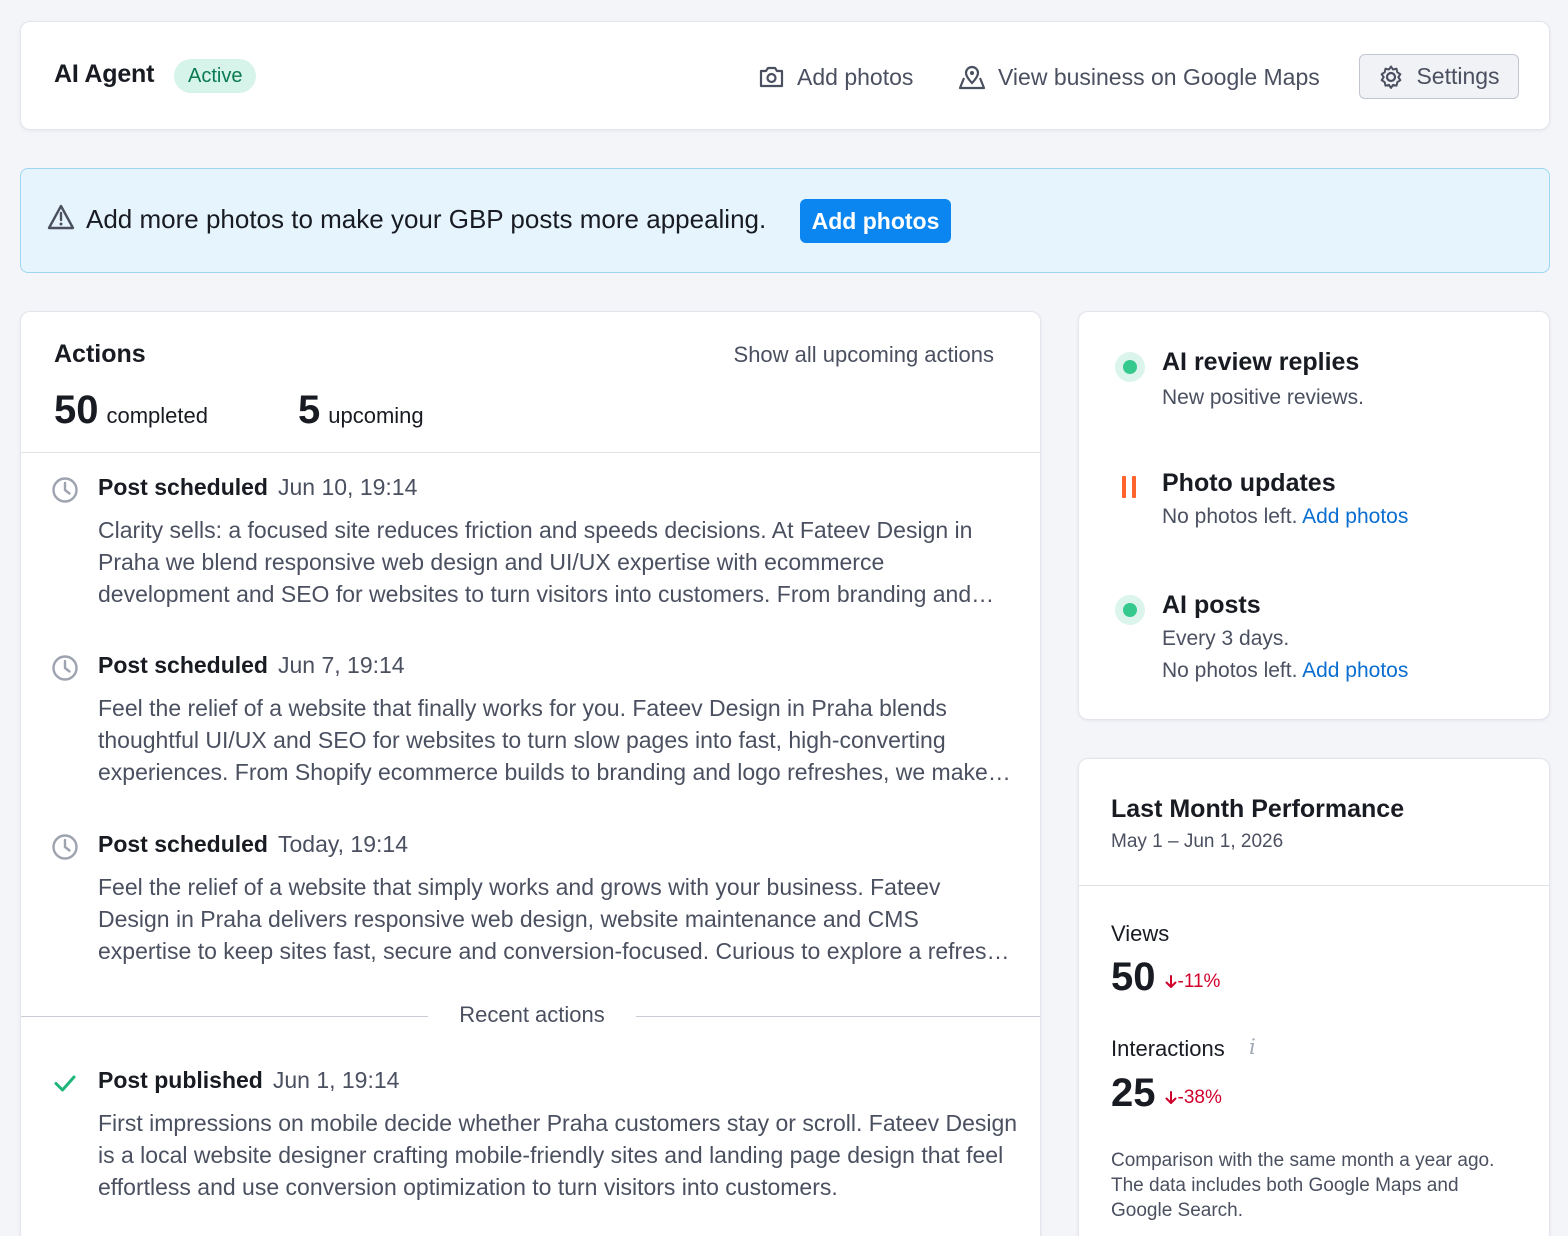  I want to click on views-delta-value: -11%, so click(1199, 981).